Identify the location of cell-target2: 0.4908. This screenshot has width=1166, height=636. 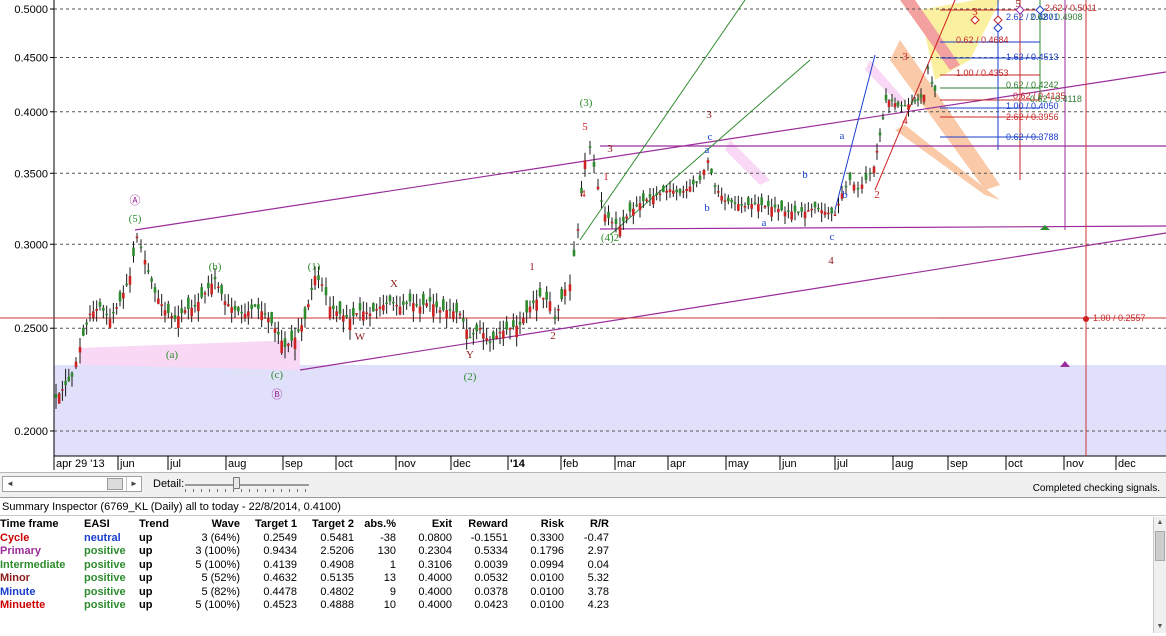
(337, 564).